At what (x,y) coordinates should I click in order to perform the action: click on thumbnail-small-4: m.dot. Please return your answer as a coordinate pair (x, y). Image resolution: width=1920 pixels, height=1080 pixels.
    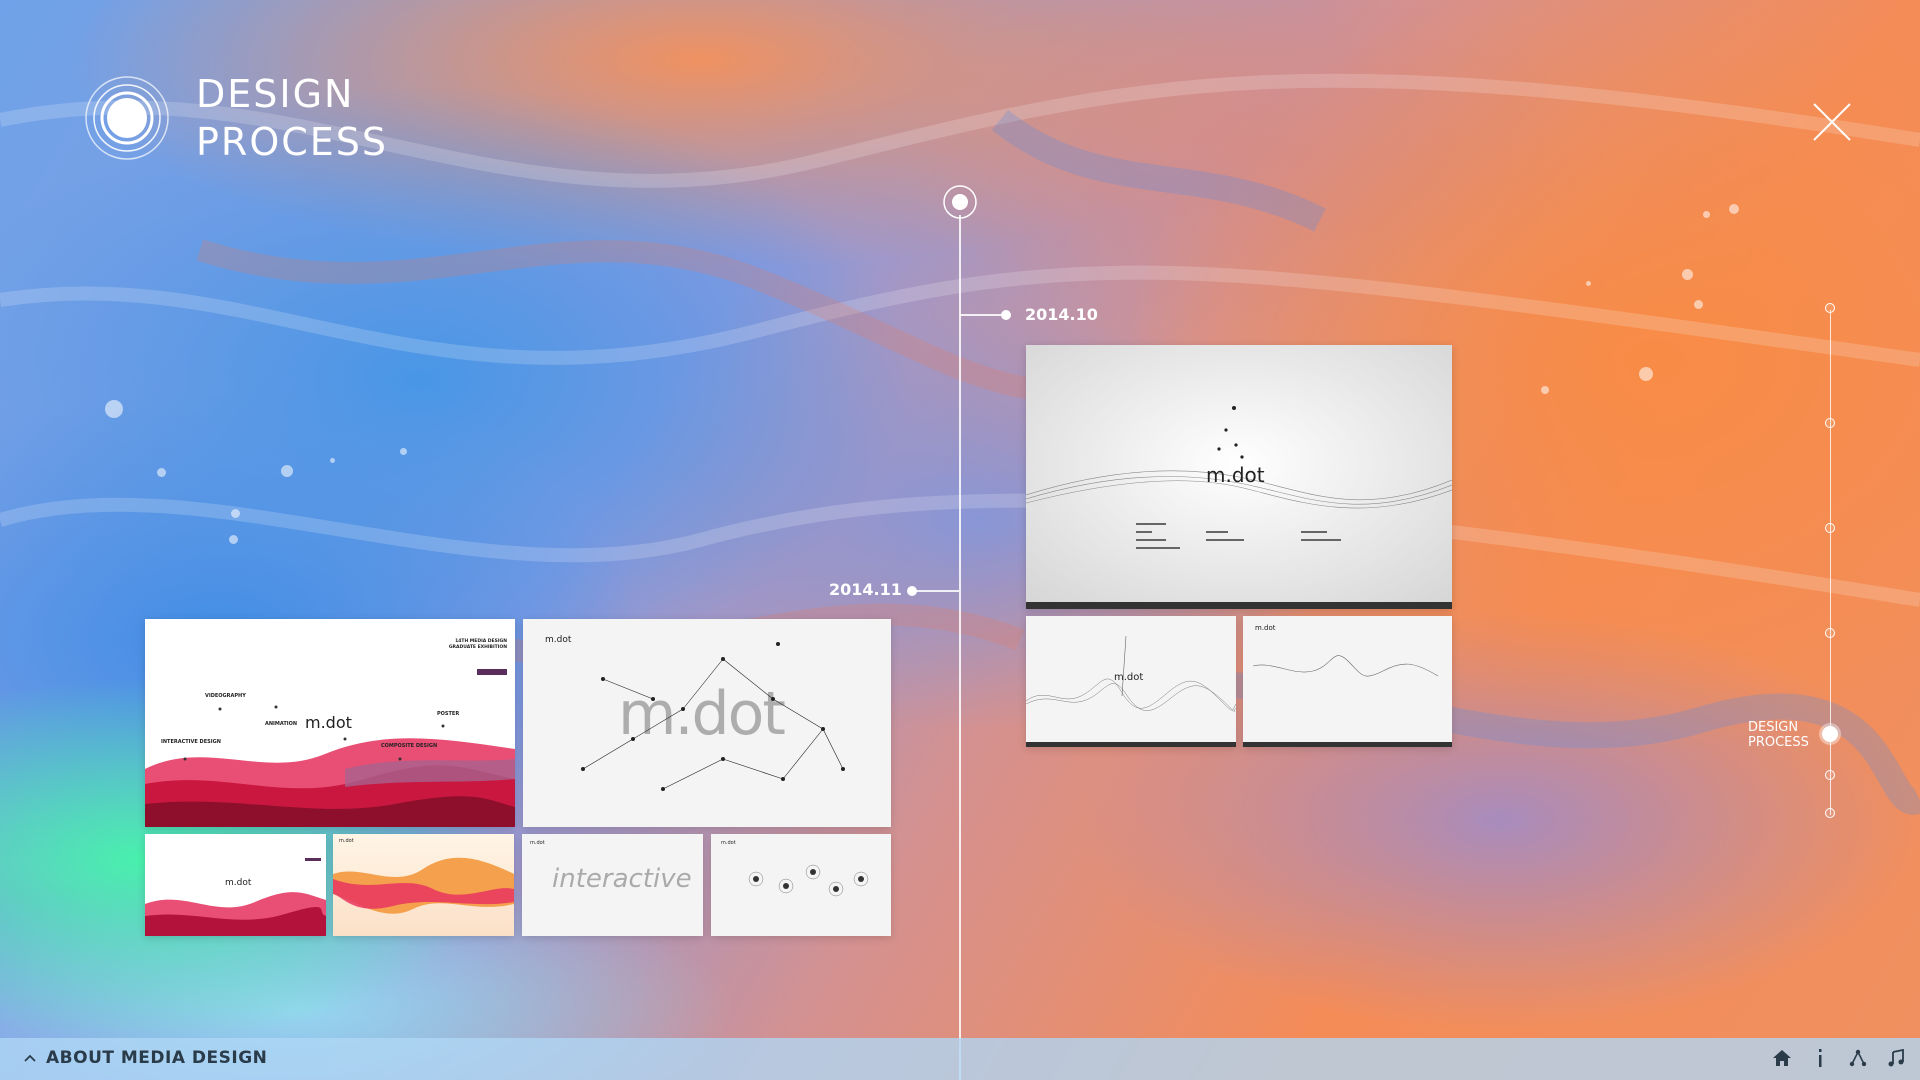
    Looking at the image, I should click on (801, 885).